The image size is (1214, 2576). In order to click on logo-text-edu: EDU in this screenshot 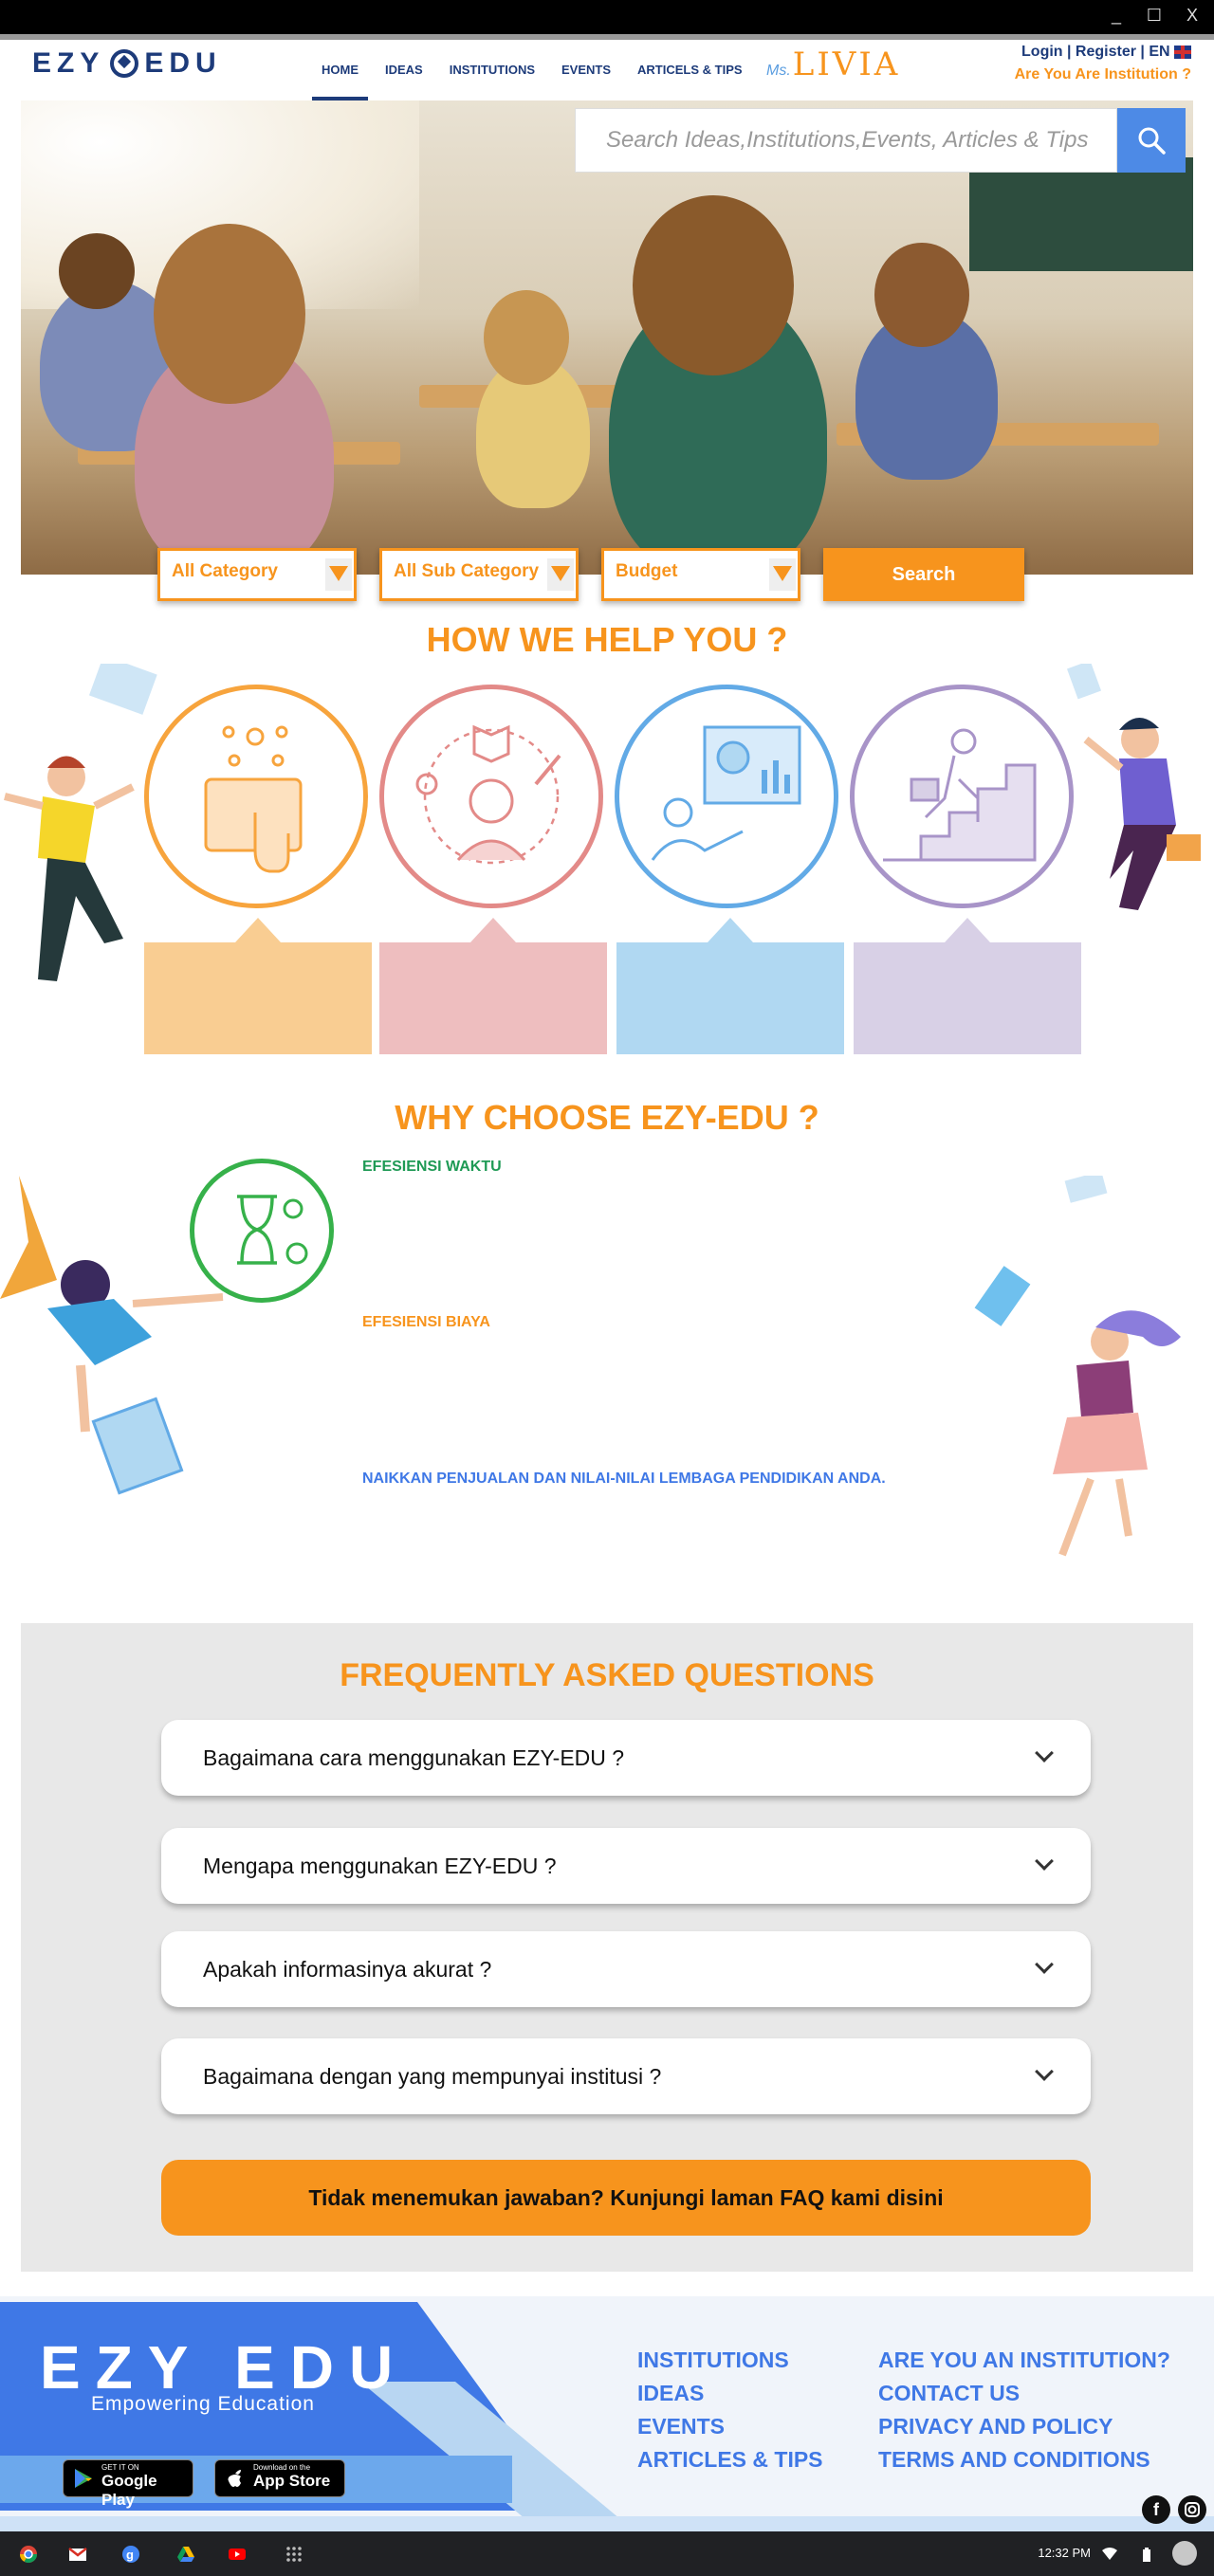, I will do `click(183, 63)`.